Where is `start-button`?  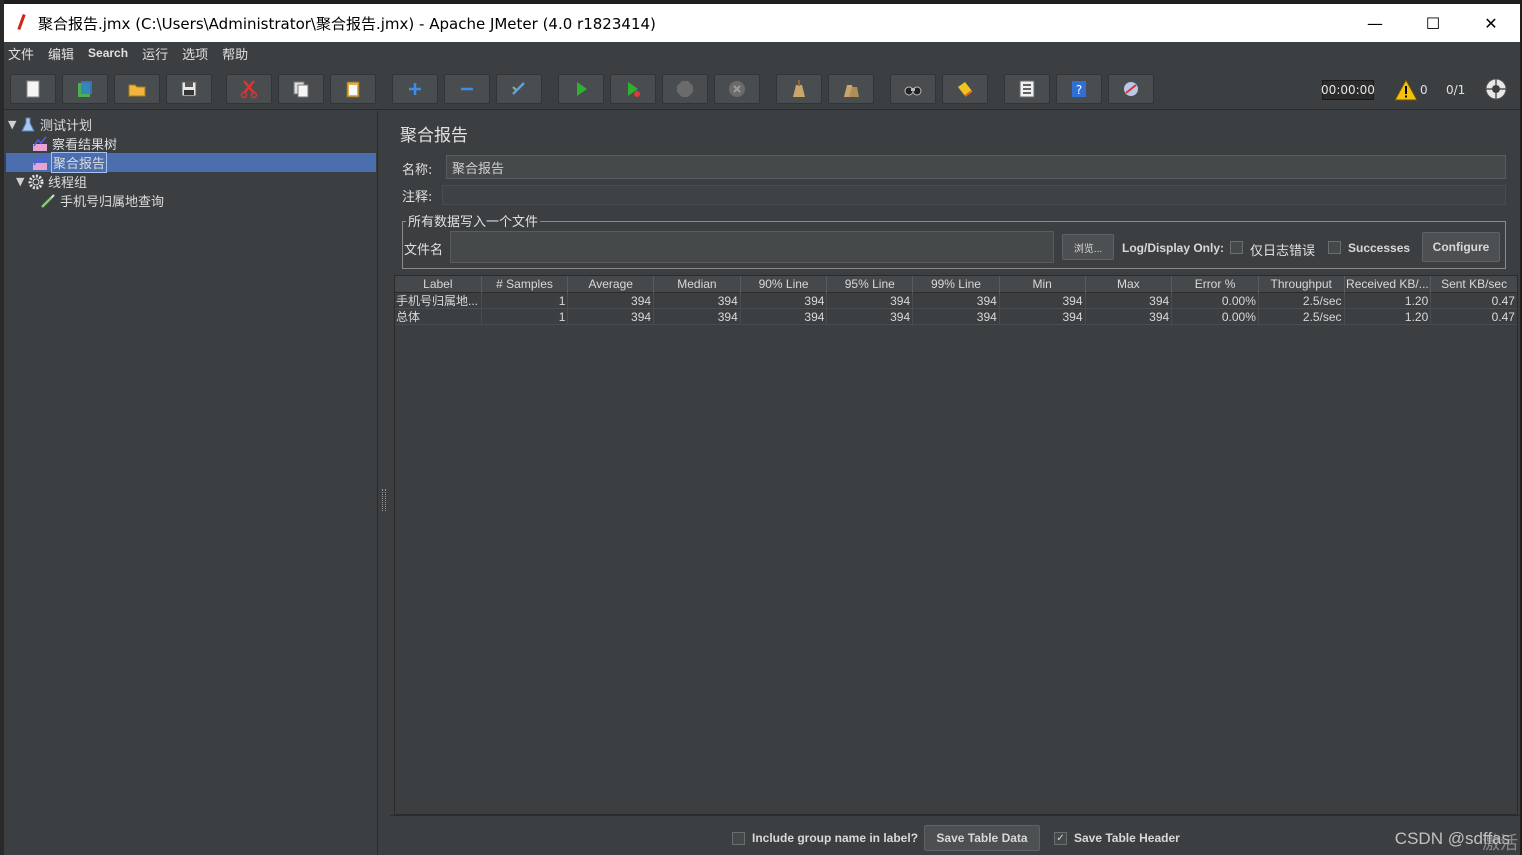
start-button is located at coordinates (581, 89).